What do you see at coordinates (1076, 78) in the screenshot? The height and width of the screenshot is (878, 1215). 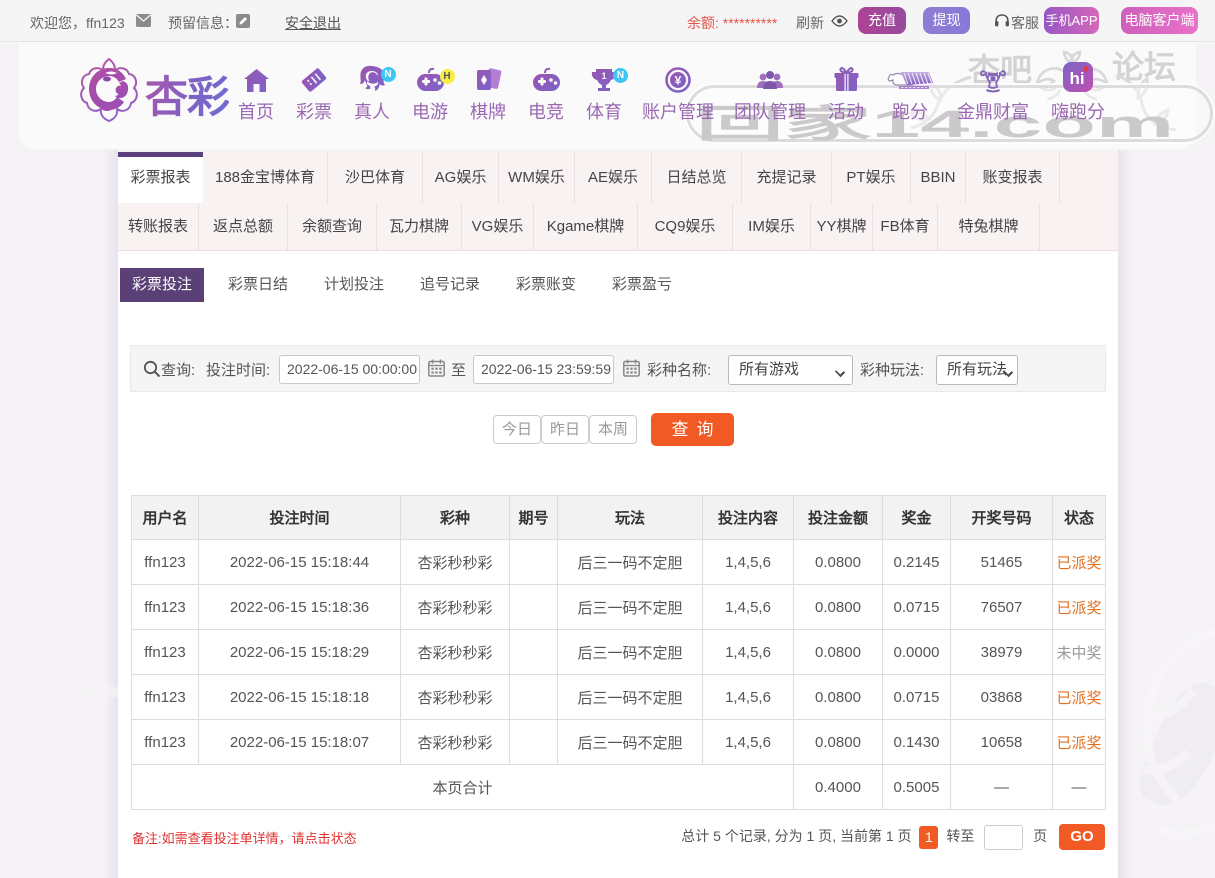 I see `svg-text: hi` at bounding box center [1076, 78].